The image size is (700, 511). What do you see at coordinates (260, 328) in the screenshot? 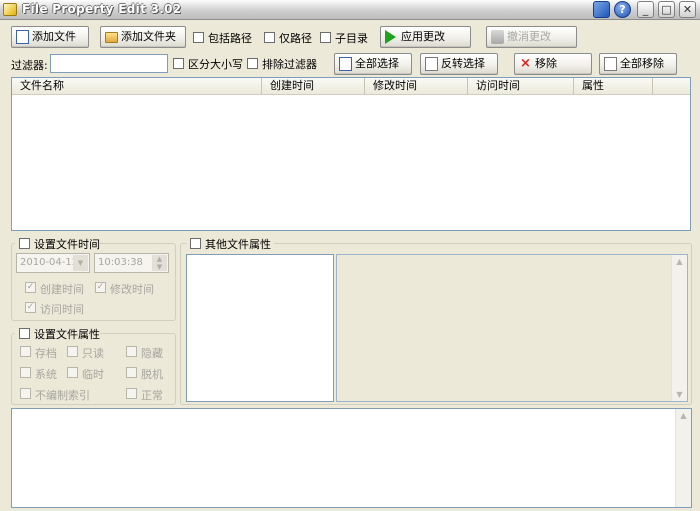
I see `attribute-list` at bounding box center [260, 328].